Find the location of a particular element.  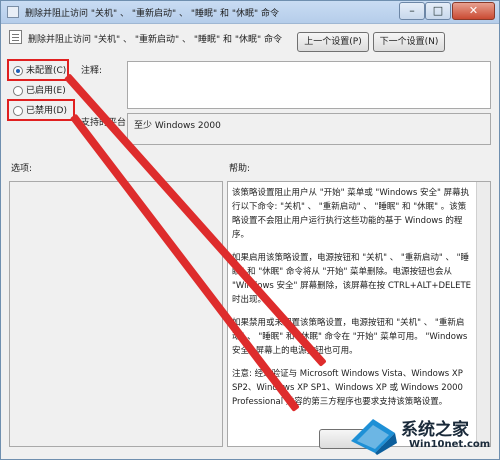

setting-title: 删除并阻止访问 "关机" 、 "重新启动" 、 "睡眠" 和 "休眠" 命令 is located at coordinates (155, 40).